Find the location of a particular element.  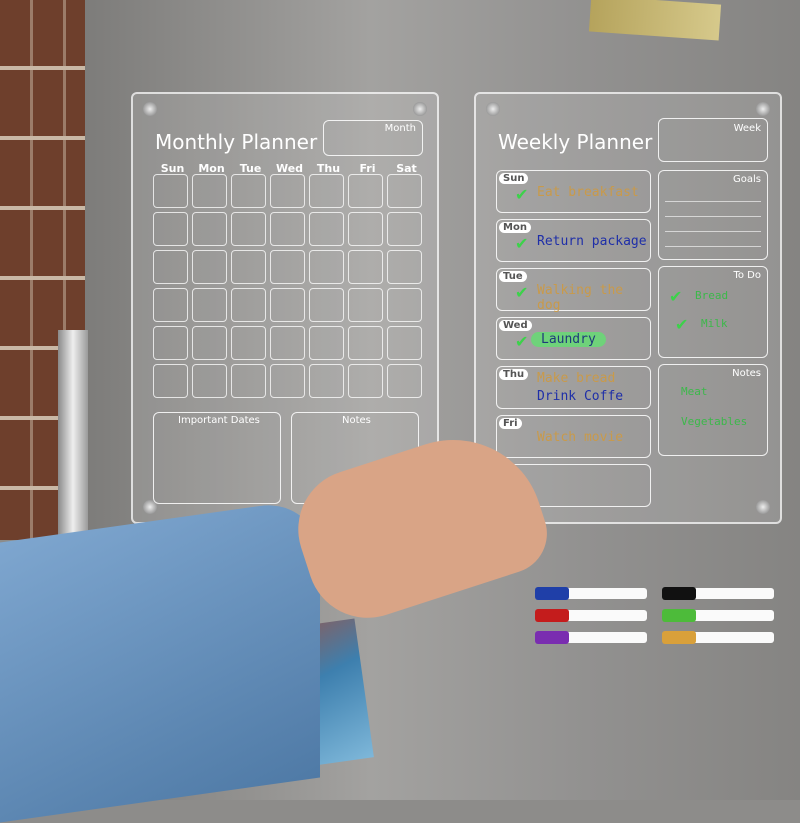

day-row-sun: Sun ✔ Eat breakfast is located at coordinates (573, 191).